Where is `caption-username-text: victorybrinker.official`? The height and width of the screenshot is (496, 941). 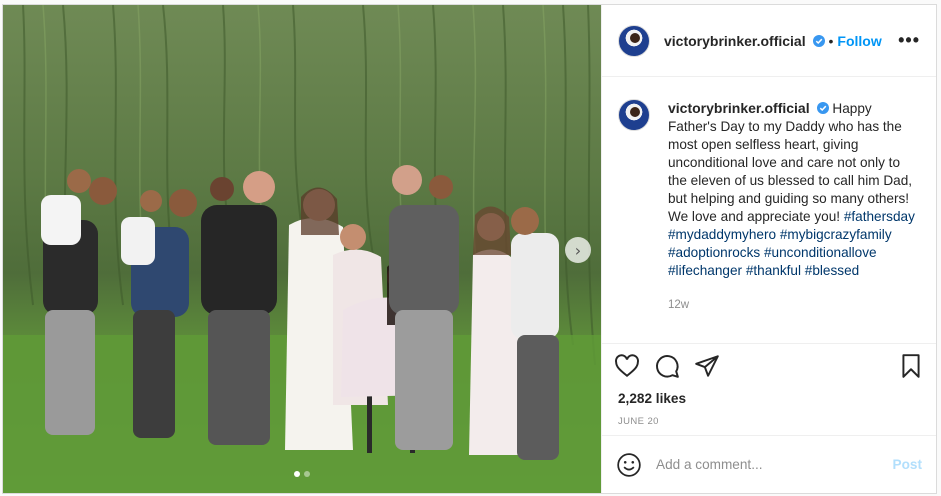
caption-username-text: victorybrinker.official is located at coordinates (739, 108).